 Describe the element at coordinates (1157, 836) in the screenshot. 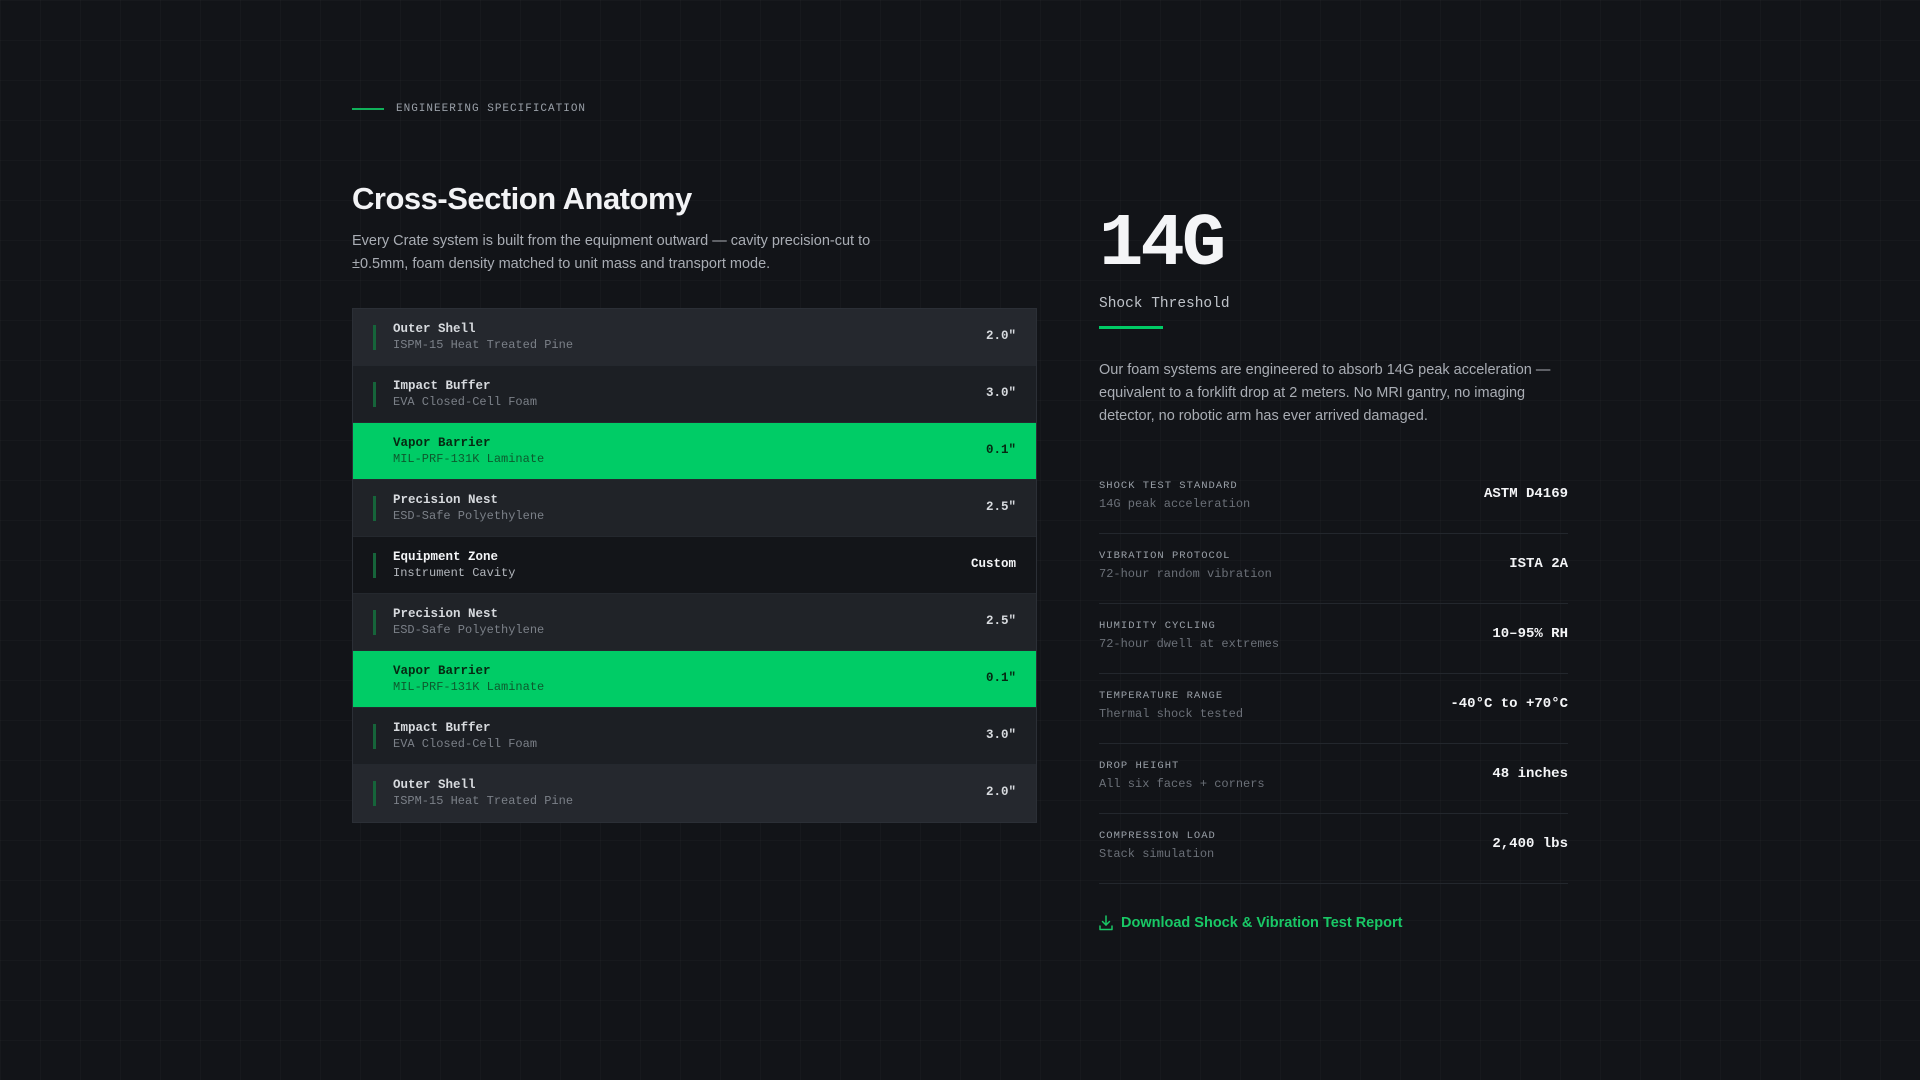

I see `spec-label: COMPRESSION LOAD` at that location.